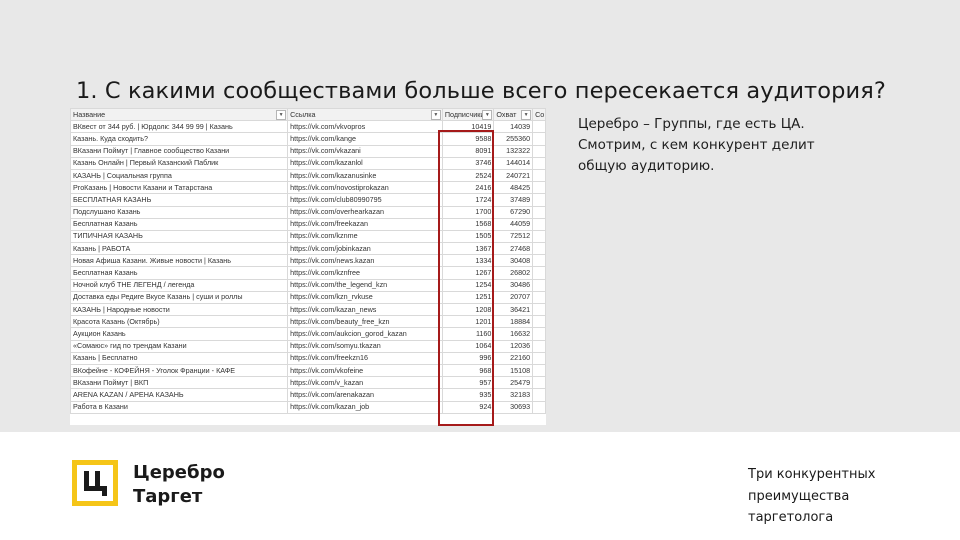 The height and width of the screenshot is (540, 960). What do you see at coordinates (179, 212) in the screenshot?
I see `cell-name: Подслушано Казань` at bounding box center [179, 212].